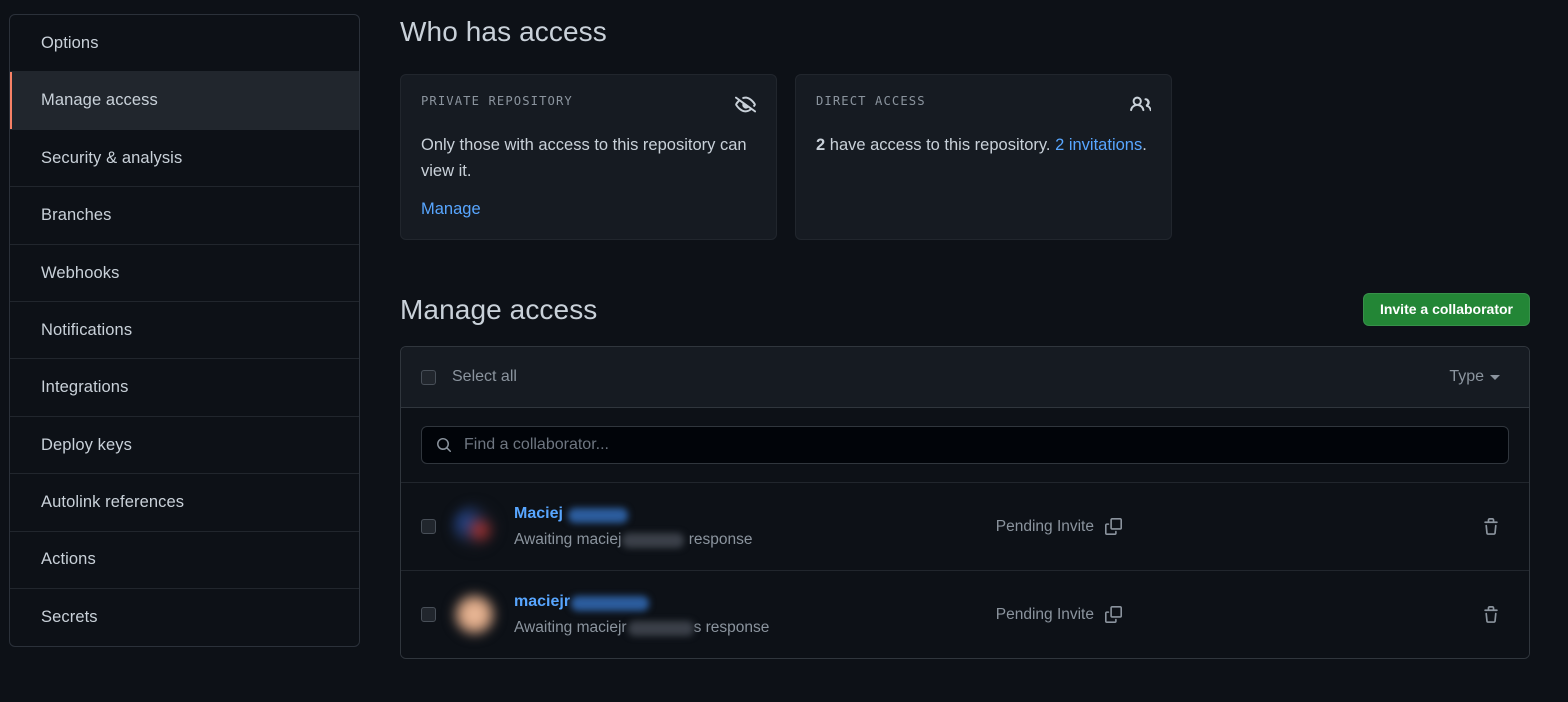 The image size is (1568, 702). What do you see at coordinates (484, 377) in the screenshot?
I see `select-all-label: Select all` at bounding box center [484, 377].